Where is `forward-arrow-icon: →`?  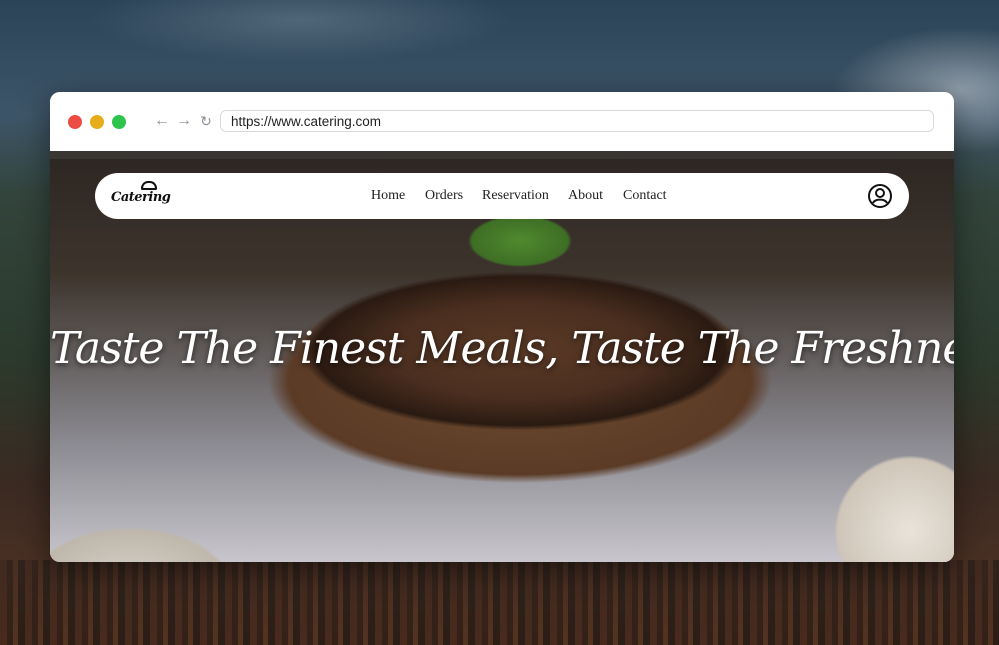
forward-arrow-icon: → is located at coordinates (184, 121).